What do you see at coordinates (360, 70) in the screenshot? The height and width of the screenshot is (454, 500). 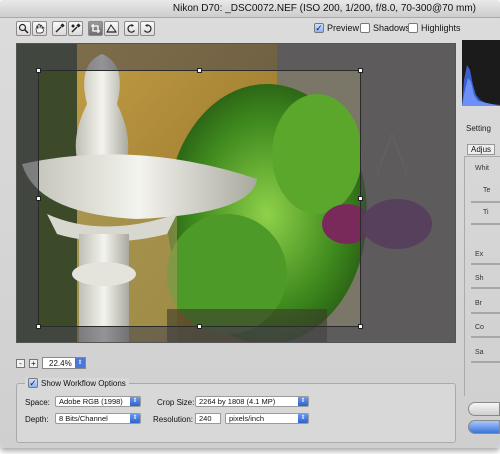 I see `crop-handle-top-right` at bounding box center [360, 70].